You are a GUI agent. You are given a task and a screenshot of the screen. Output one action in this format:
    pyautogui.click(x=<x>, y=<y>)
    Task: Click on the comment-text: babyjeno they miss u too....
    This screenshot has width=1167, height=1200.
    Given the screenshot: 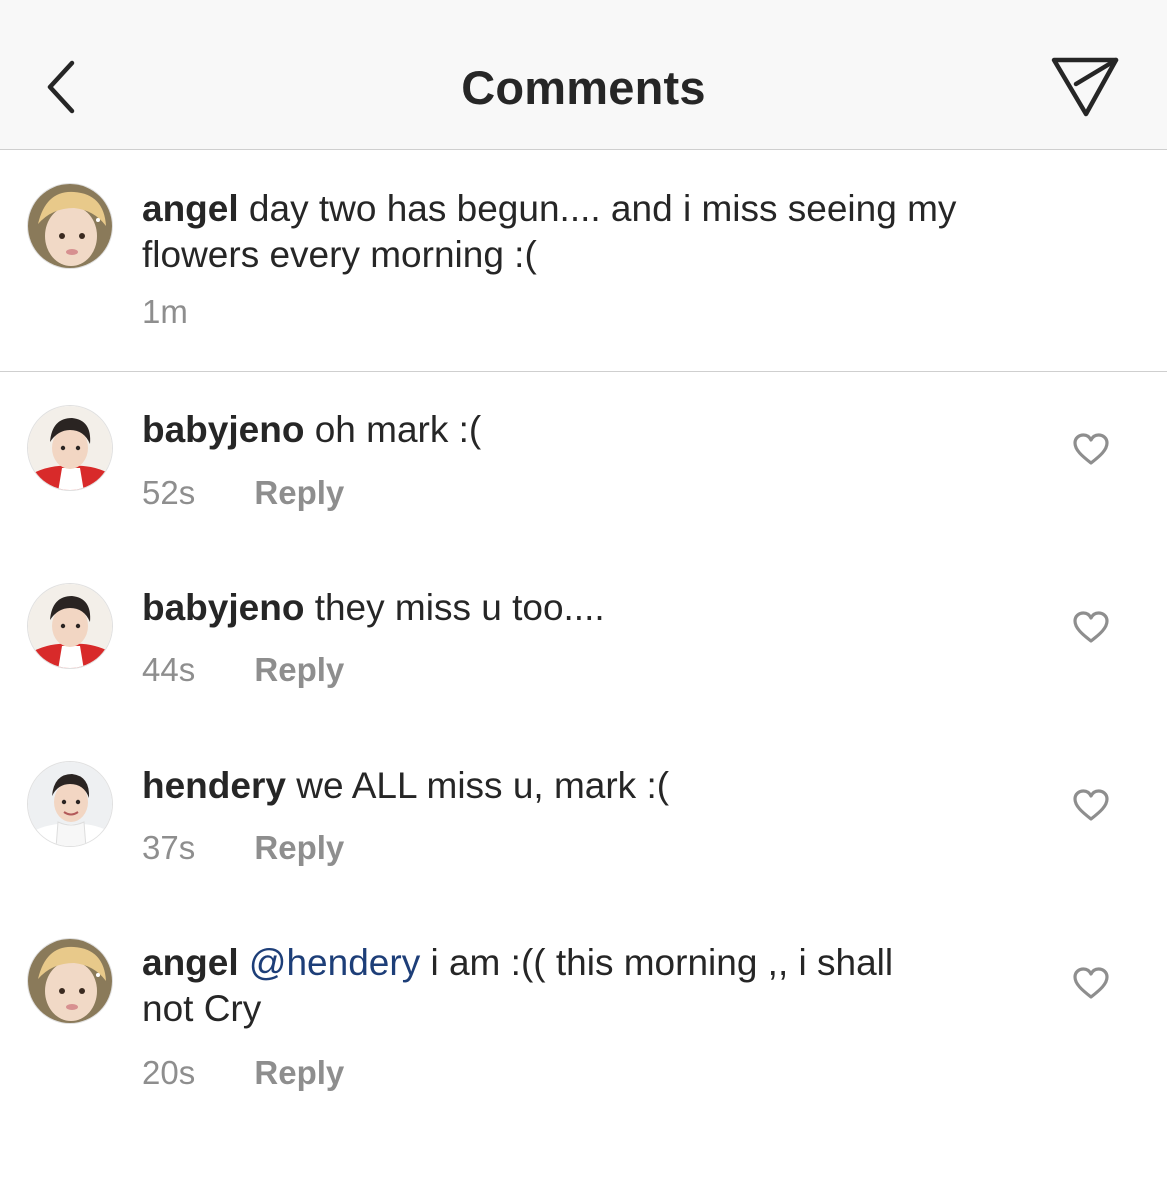 What is the action you would take?
    pyautogui.click(x=373, y=608)
    